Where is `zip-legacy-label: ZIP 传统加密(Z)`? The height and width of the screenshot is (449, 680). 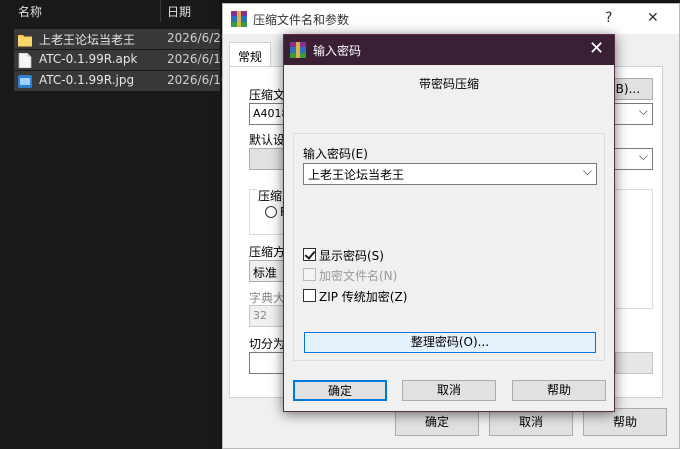 zip-legacy-label: ZIP 传统加密(Z) is located at coordinates (363, 296).